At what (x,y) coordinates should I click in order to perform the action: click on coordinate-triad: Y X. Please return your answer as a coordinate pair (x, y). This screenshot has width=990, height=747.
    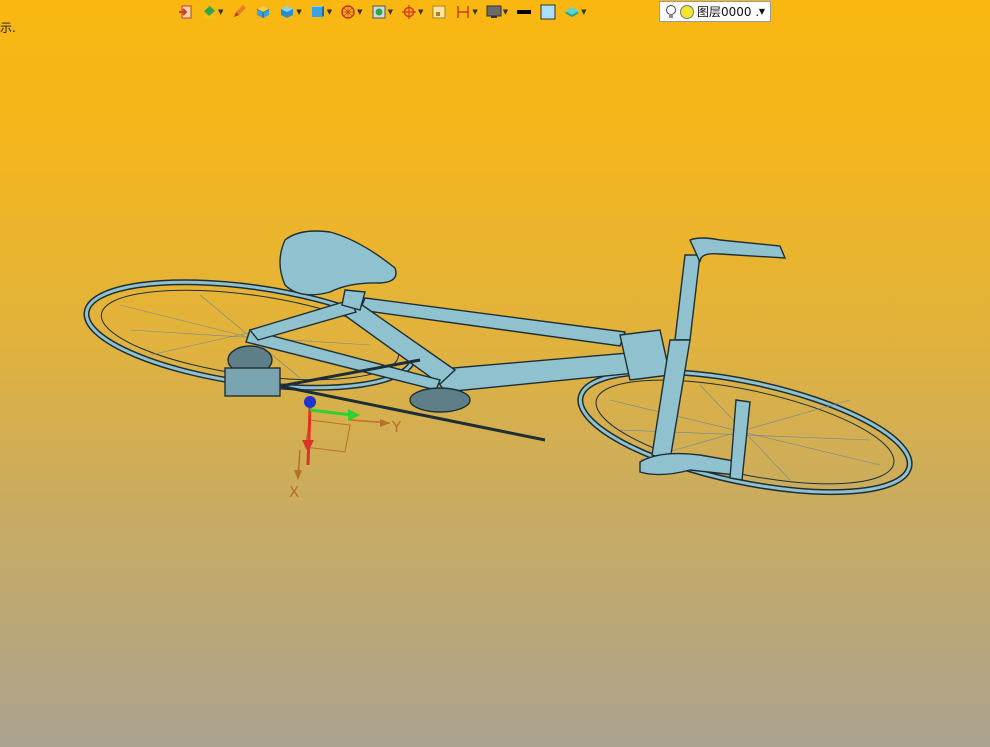
    Looking at the image, I should click on (345, 448).